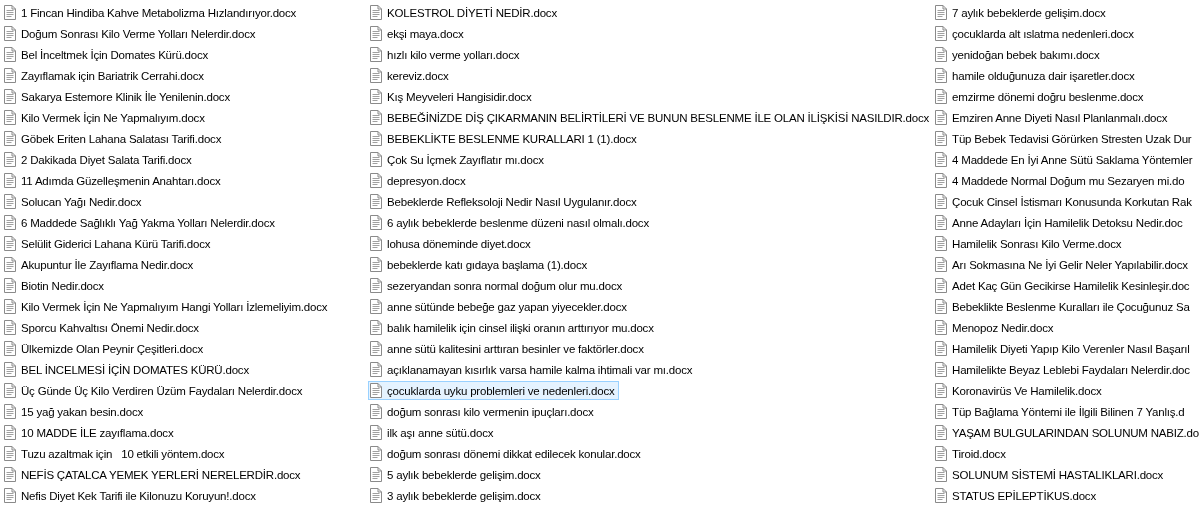  I want to click on file-item: Kilo Vermek İçin Ne Yapmalıyım Hangi Yolları İzlemeliyim.docx, so click(167, 306).